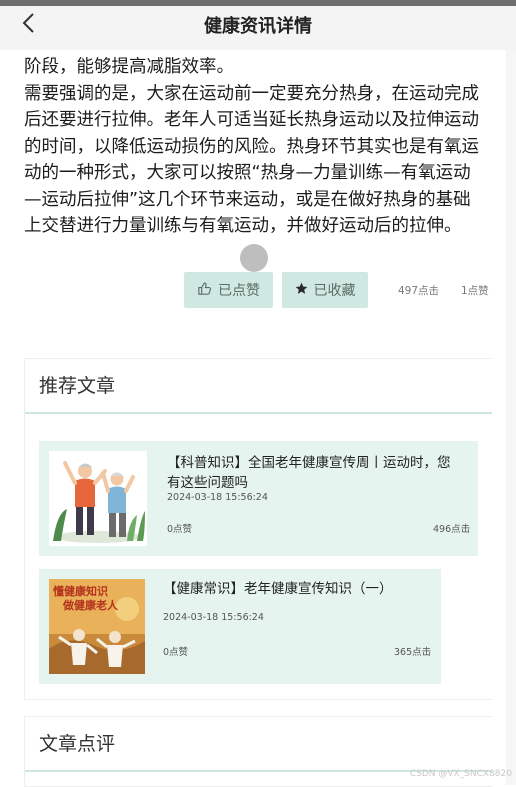 The width and height of the screenshot is (516, 787). I want to click on like-label: 已点赞, so click(239, 291).